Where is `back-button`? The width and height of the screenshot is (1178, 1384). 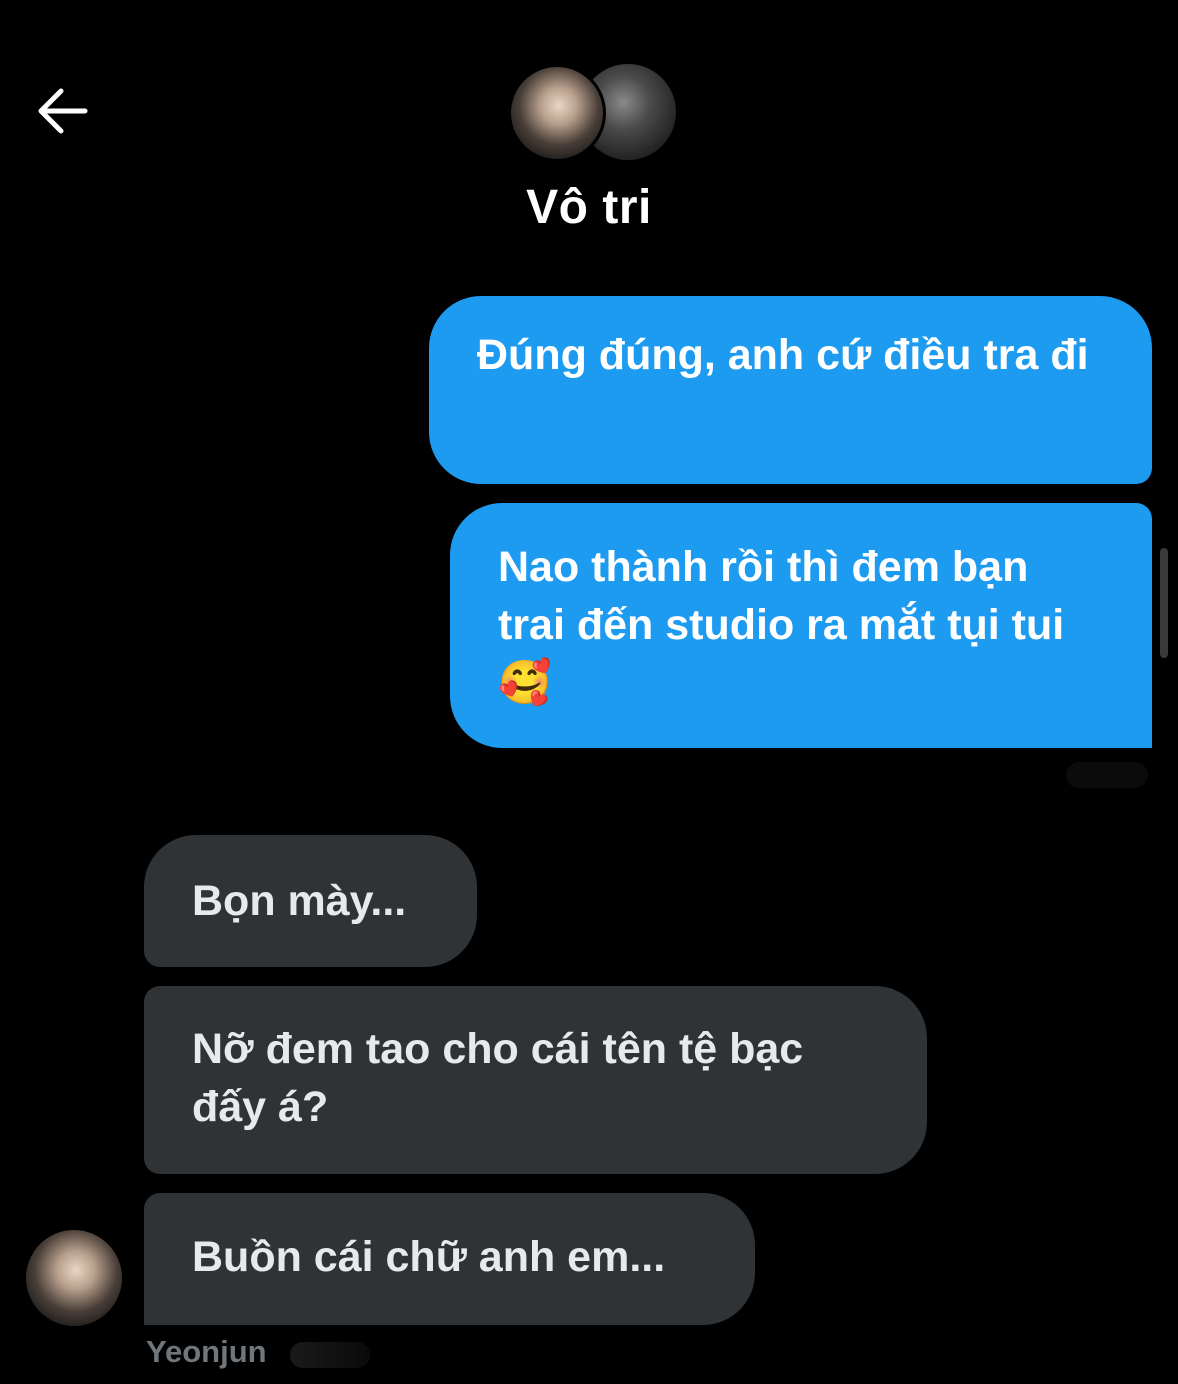
back-button is located at coordinates (61, 111).